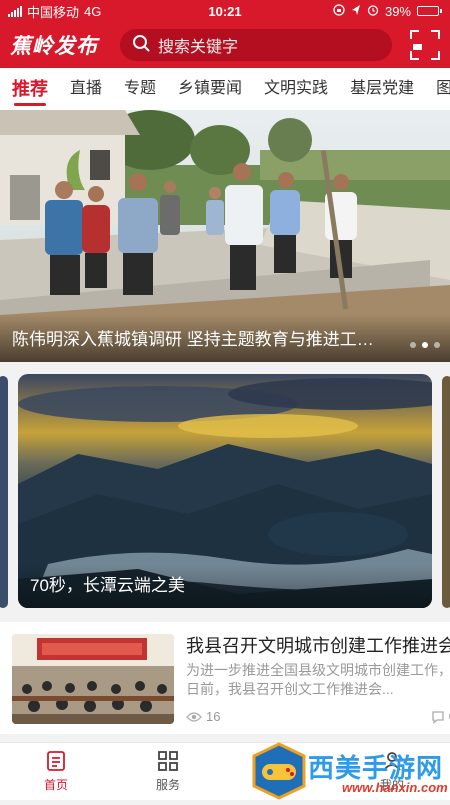  I want to click on grid-icon, so click(168, 761).